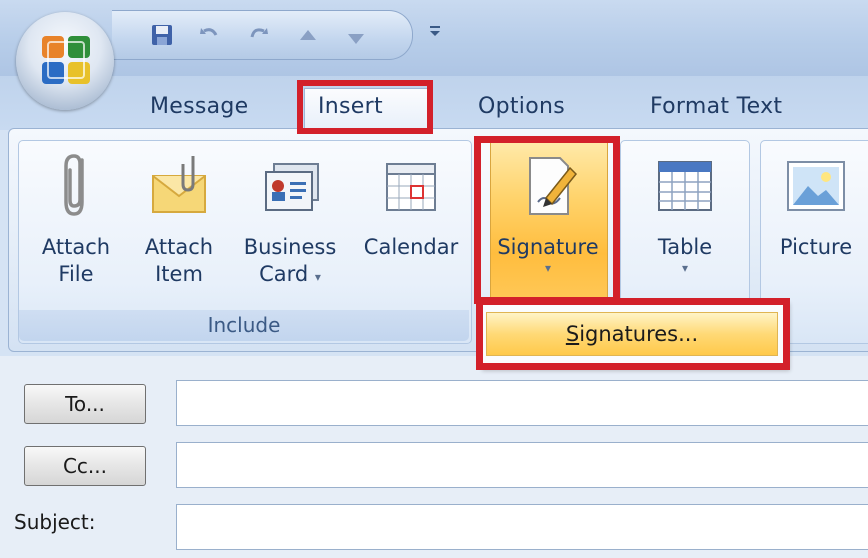 Image resolution: width=868 pixels, height=558 pixels. What do you see at coordinates (290, 274) in the screenshot?
I see `business-card-label-line2: Card ▾` at bounding box center [290, 274].